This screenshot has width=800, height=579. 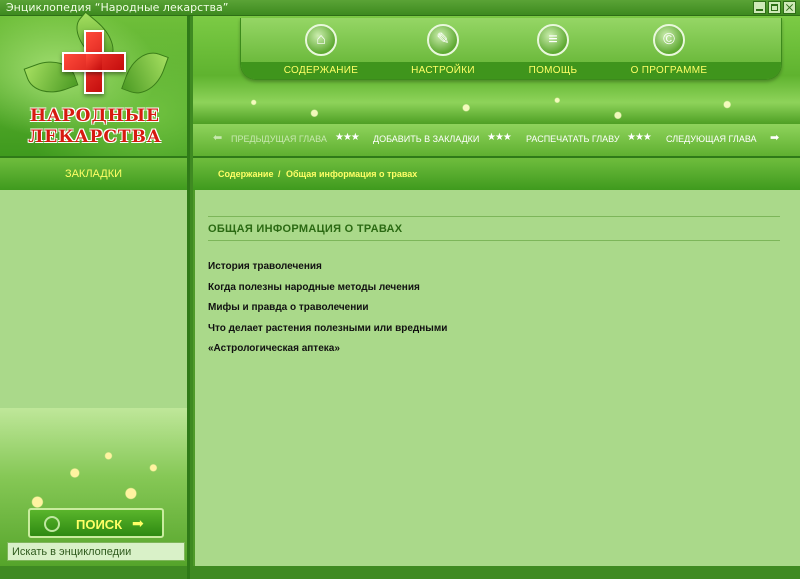 What do you see at coordinates (553, 70) in the screenshot?
I see `menu-item-label: ПОМОЩЬ` at bounding box center [553, 70].